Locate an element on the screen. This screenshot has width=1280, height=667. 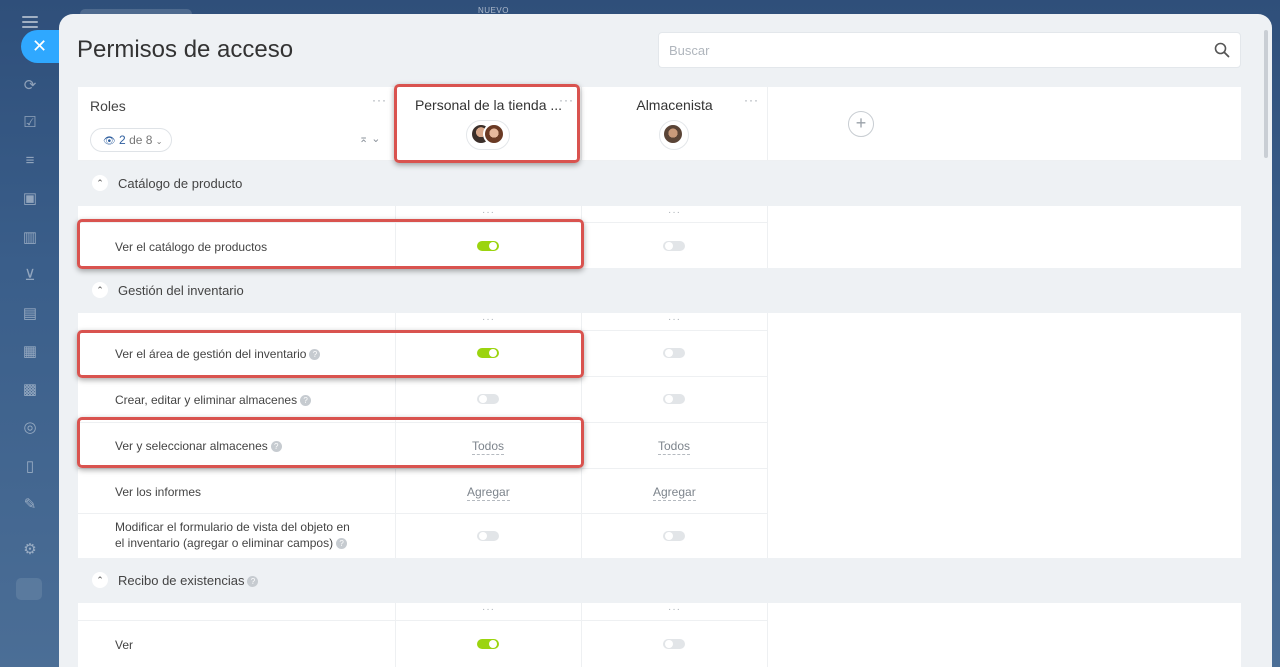
funnel-icon: ≡ is located at coordinates (30, 161).